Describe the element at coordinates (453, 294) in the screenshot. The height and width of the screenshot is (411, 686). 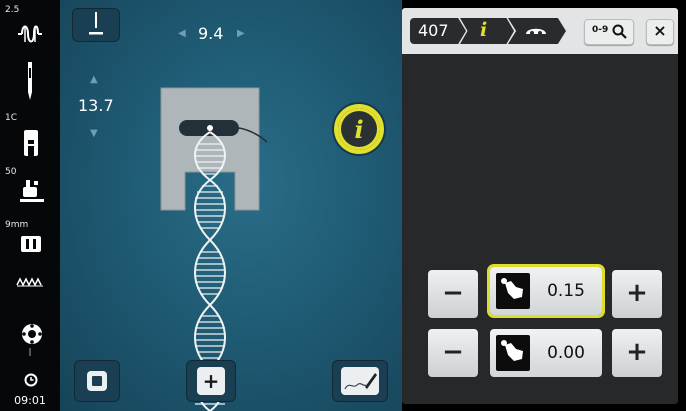
I see `row1-minus-button: −` at that location.